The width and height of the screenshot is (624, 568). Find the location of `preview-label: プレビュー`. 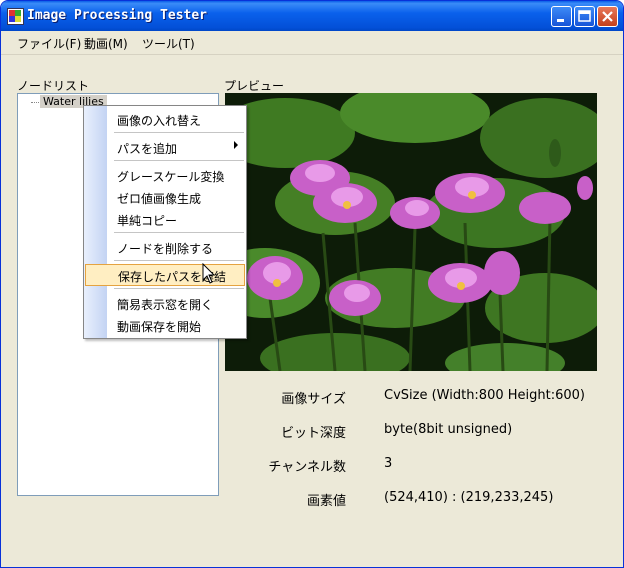

preview-label: プレビュー is located at coordinates (254, 86).